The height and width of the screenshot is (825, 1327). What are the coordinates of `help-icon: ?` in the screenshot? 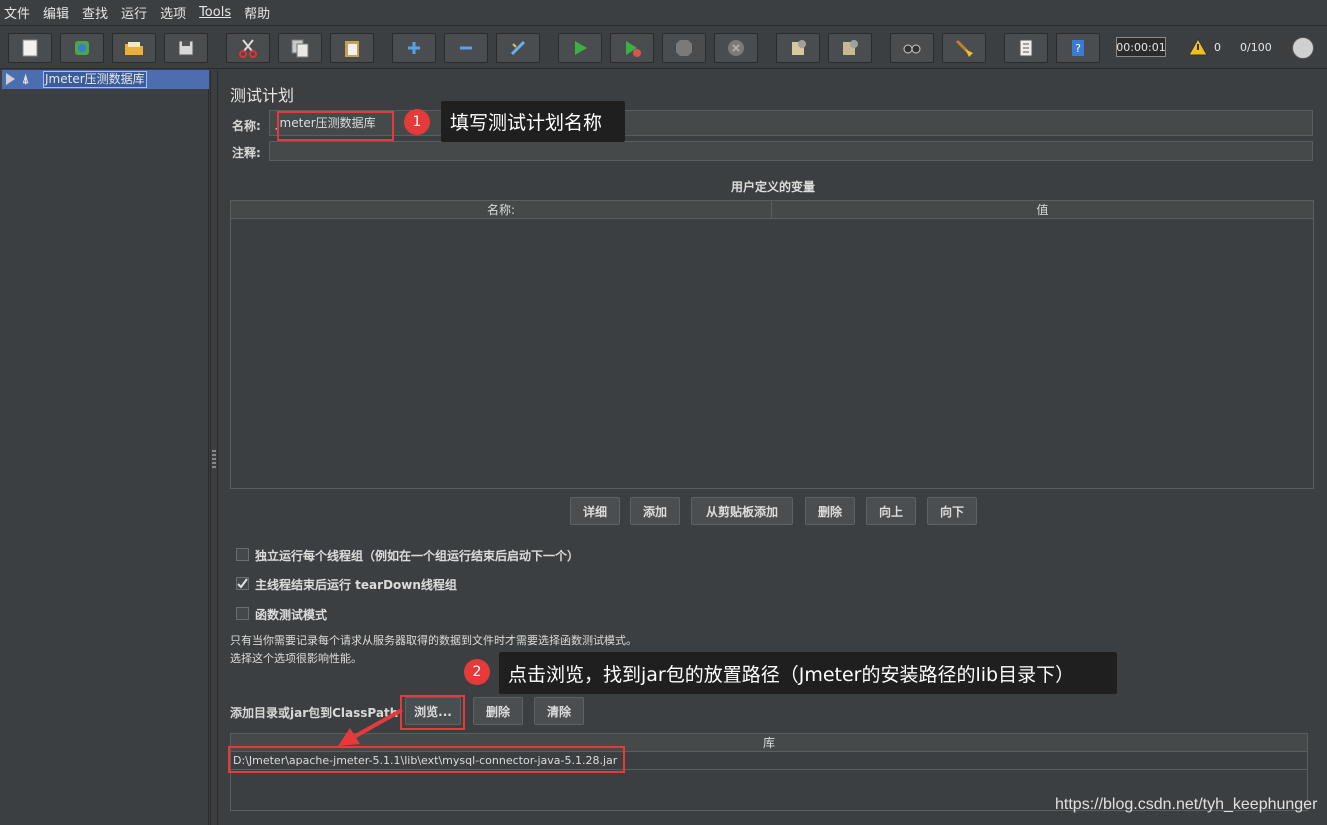 It's located at (1078, 48).